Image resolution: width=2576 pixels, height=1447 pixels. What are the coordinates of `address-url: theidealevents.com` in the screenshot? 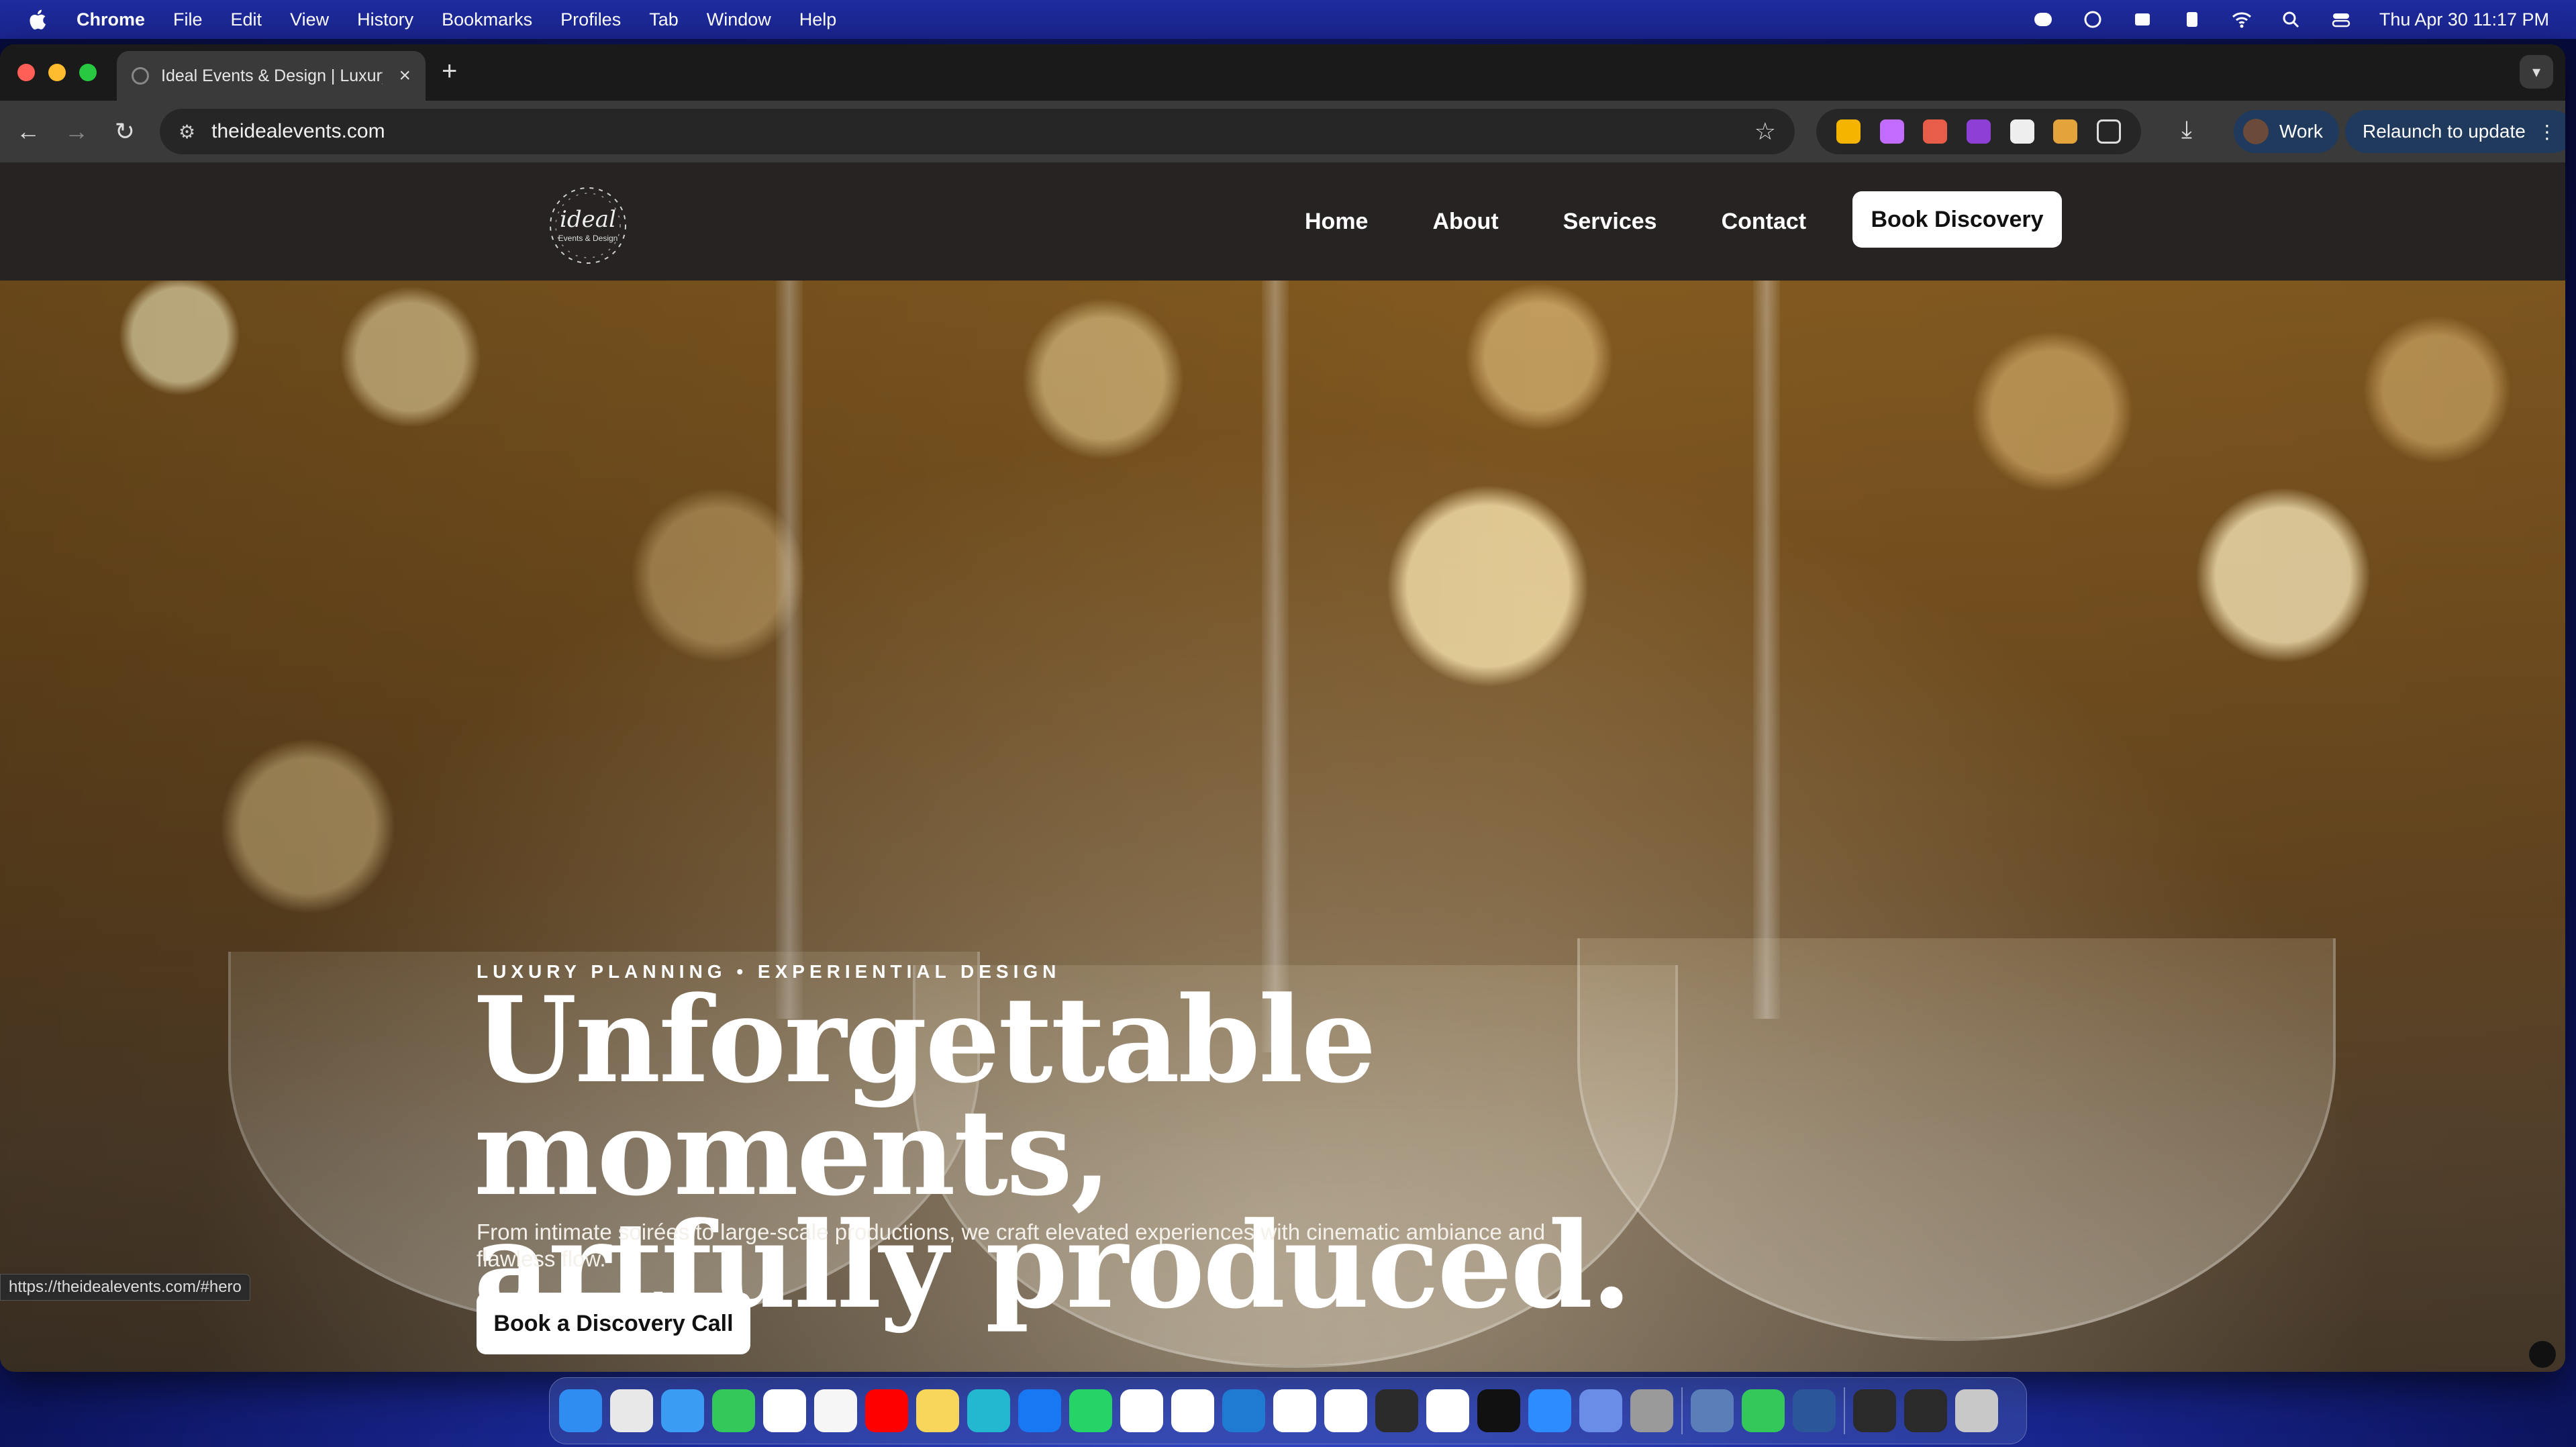 It's located at (298, 131).